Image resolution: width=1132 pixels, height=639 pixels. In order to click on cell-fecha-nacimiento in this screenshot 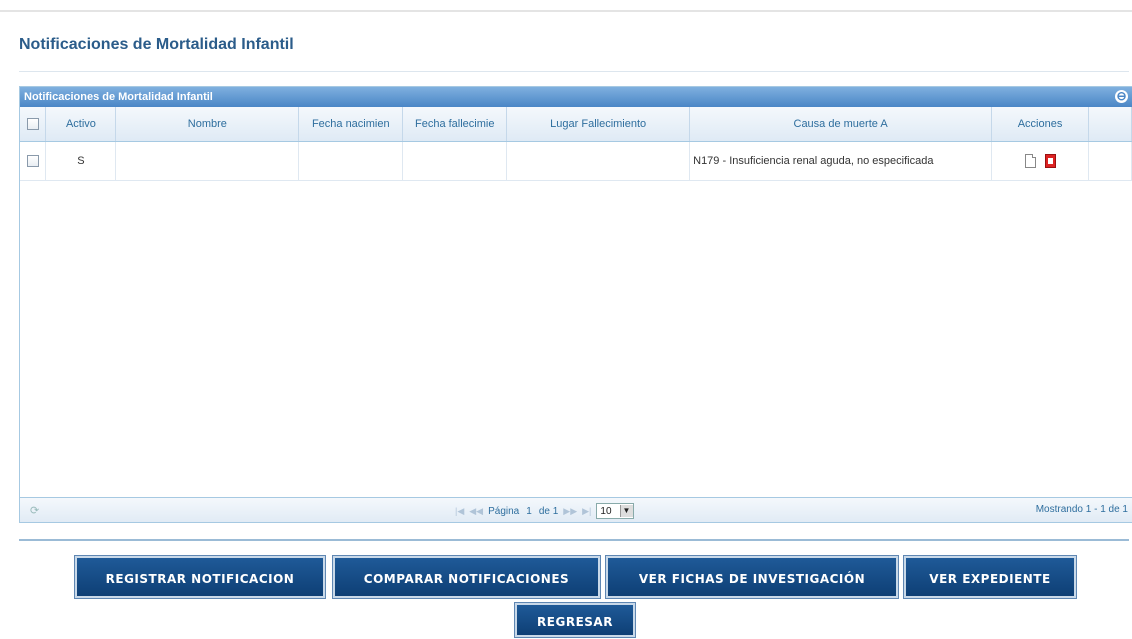, I will do `click(351, 161)`.